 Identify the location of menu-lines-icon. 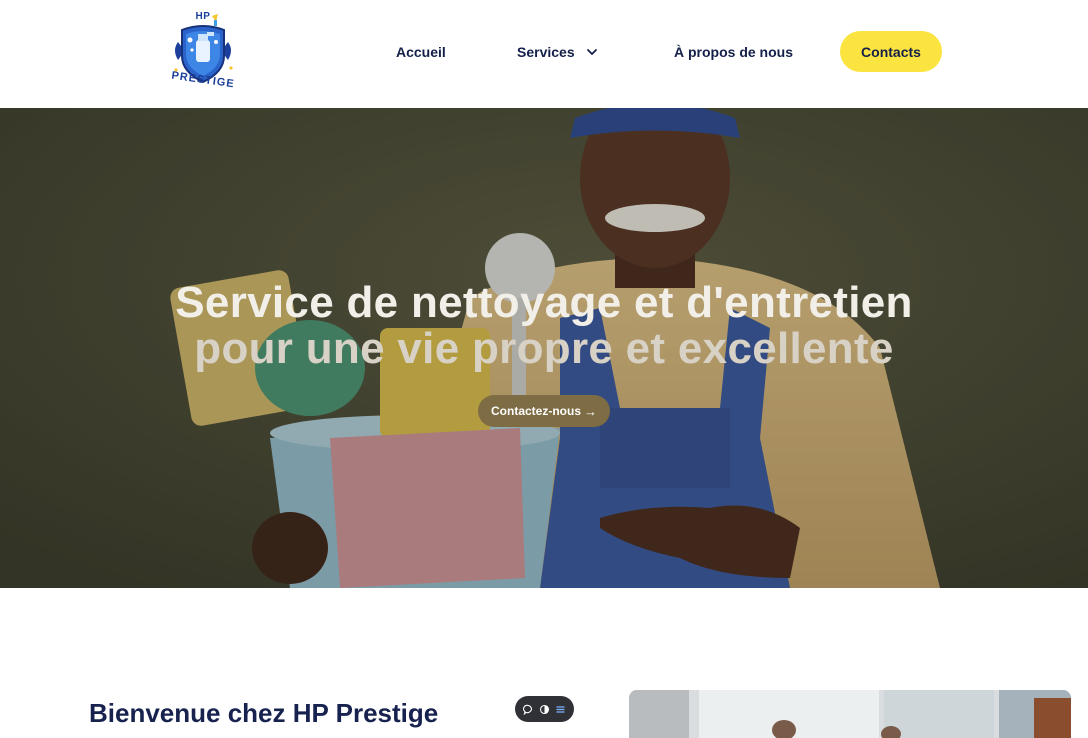
(560, 709).